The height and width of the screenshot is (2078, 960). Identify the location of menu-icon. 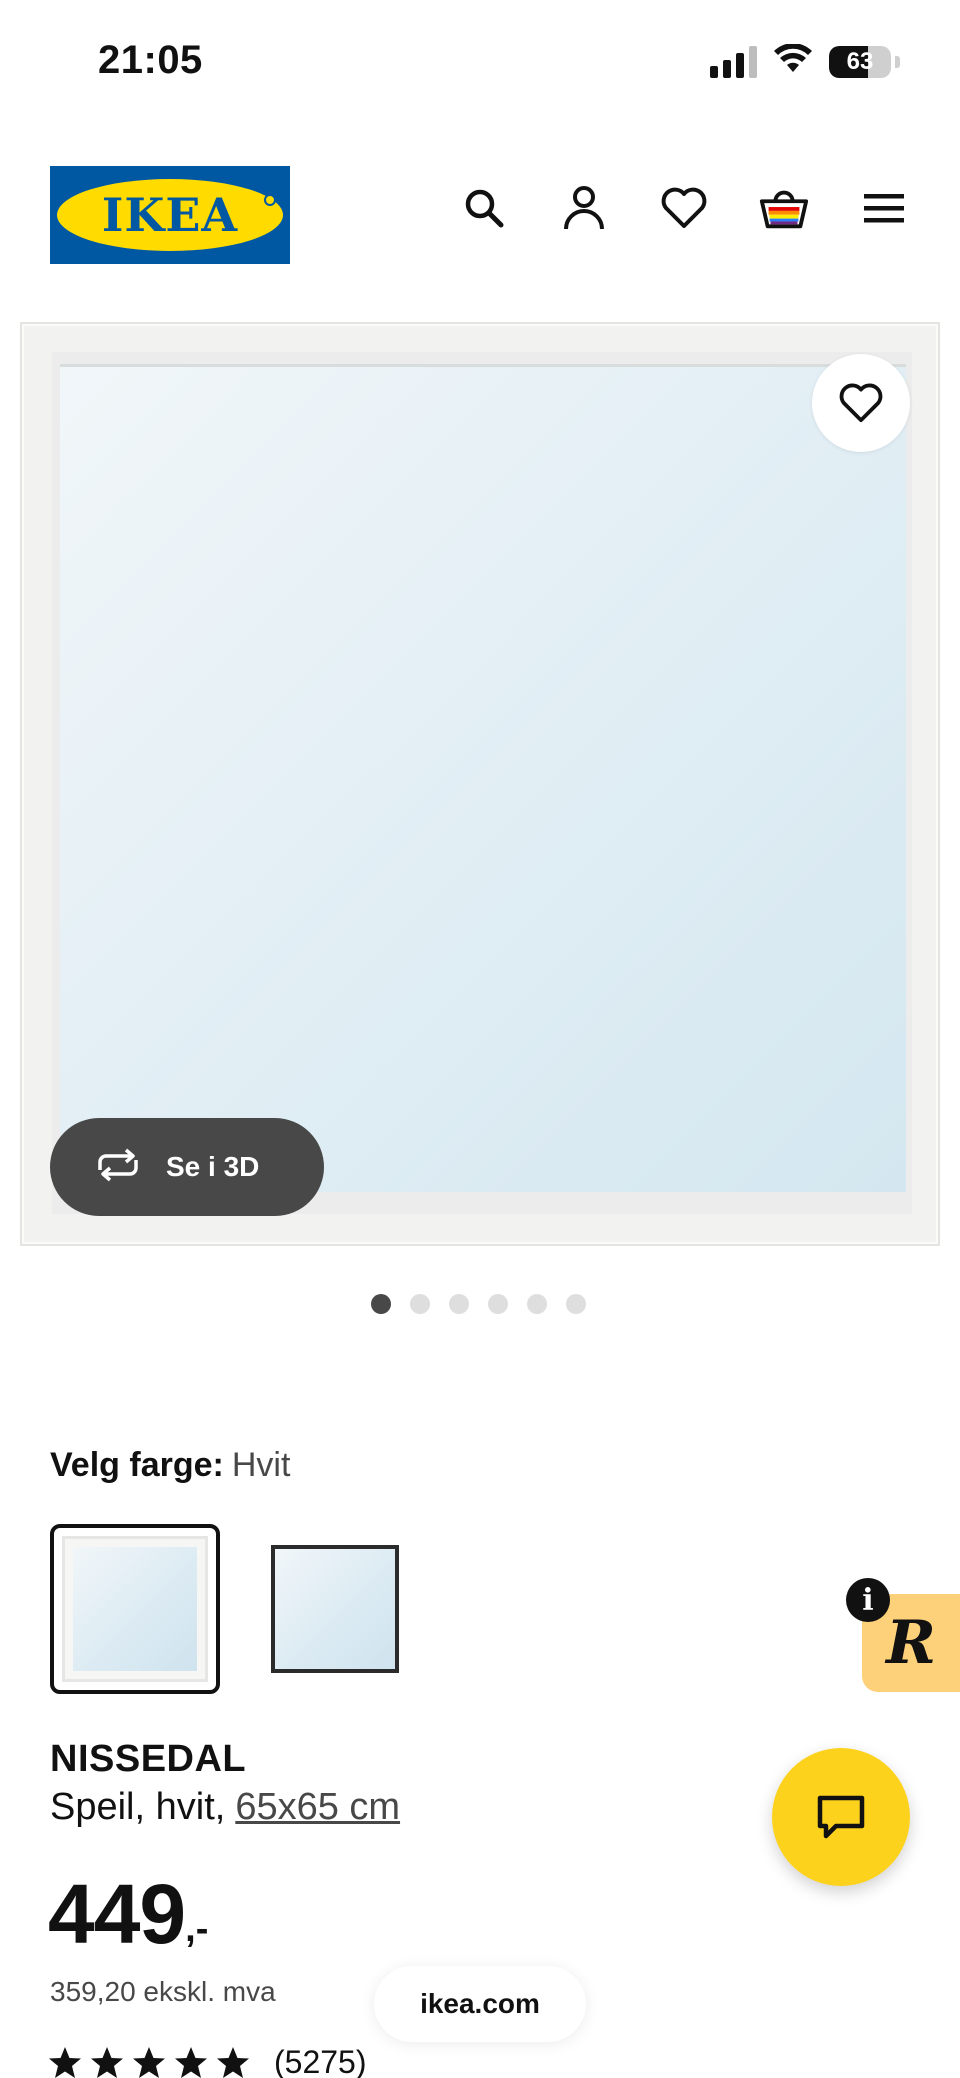
(884, 208).